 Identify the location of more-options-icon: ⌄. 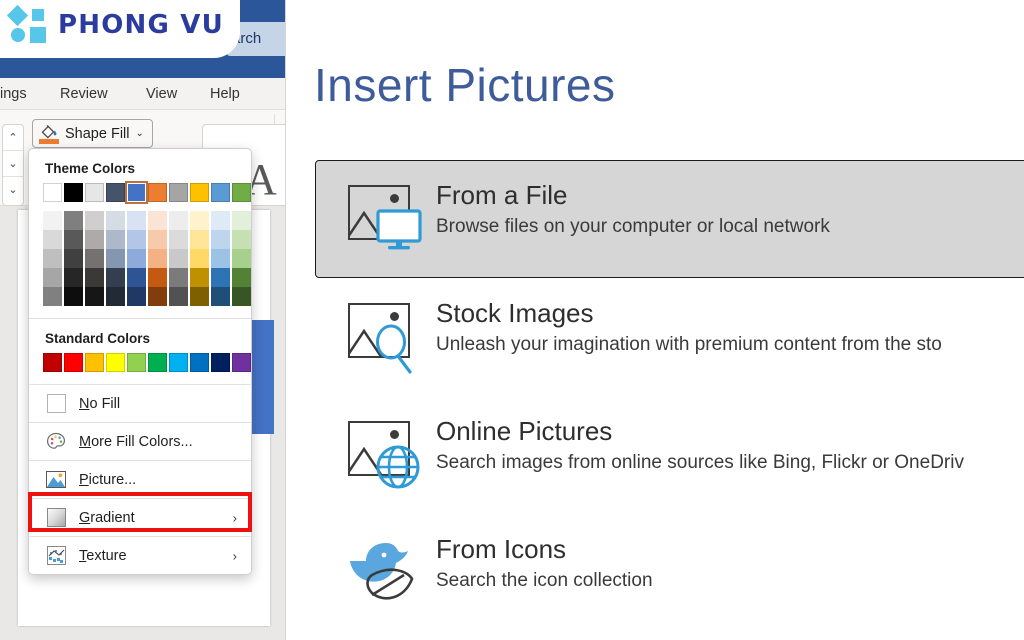
(13, 190).